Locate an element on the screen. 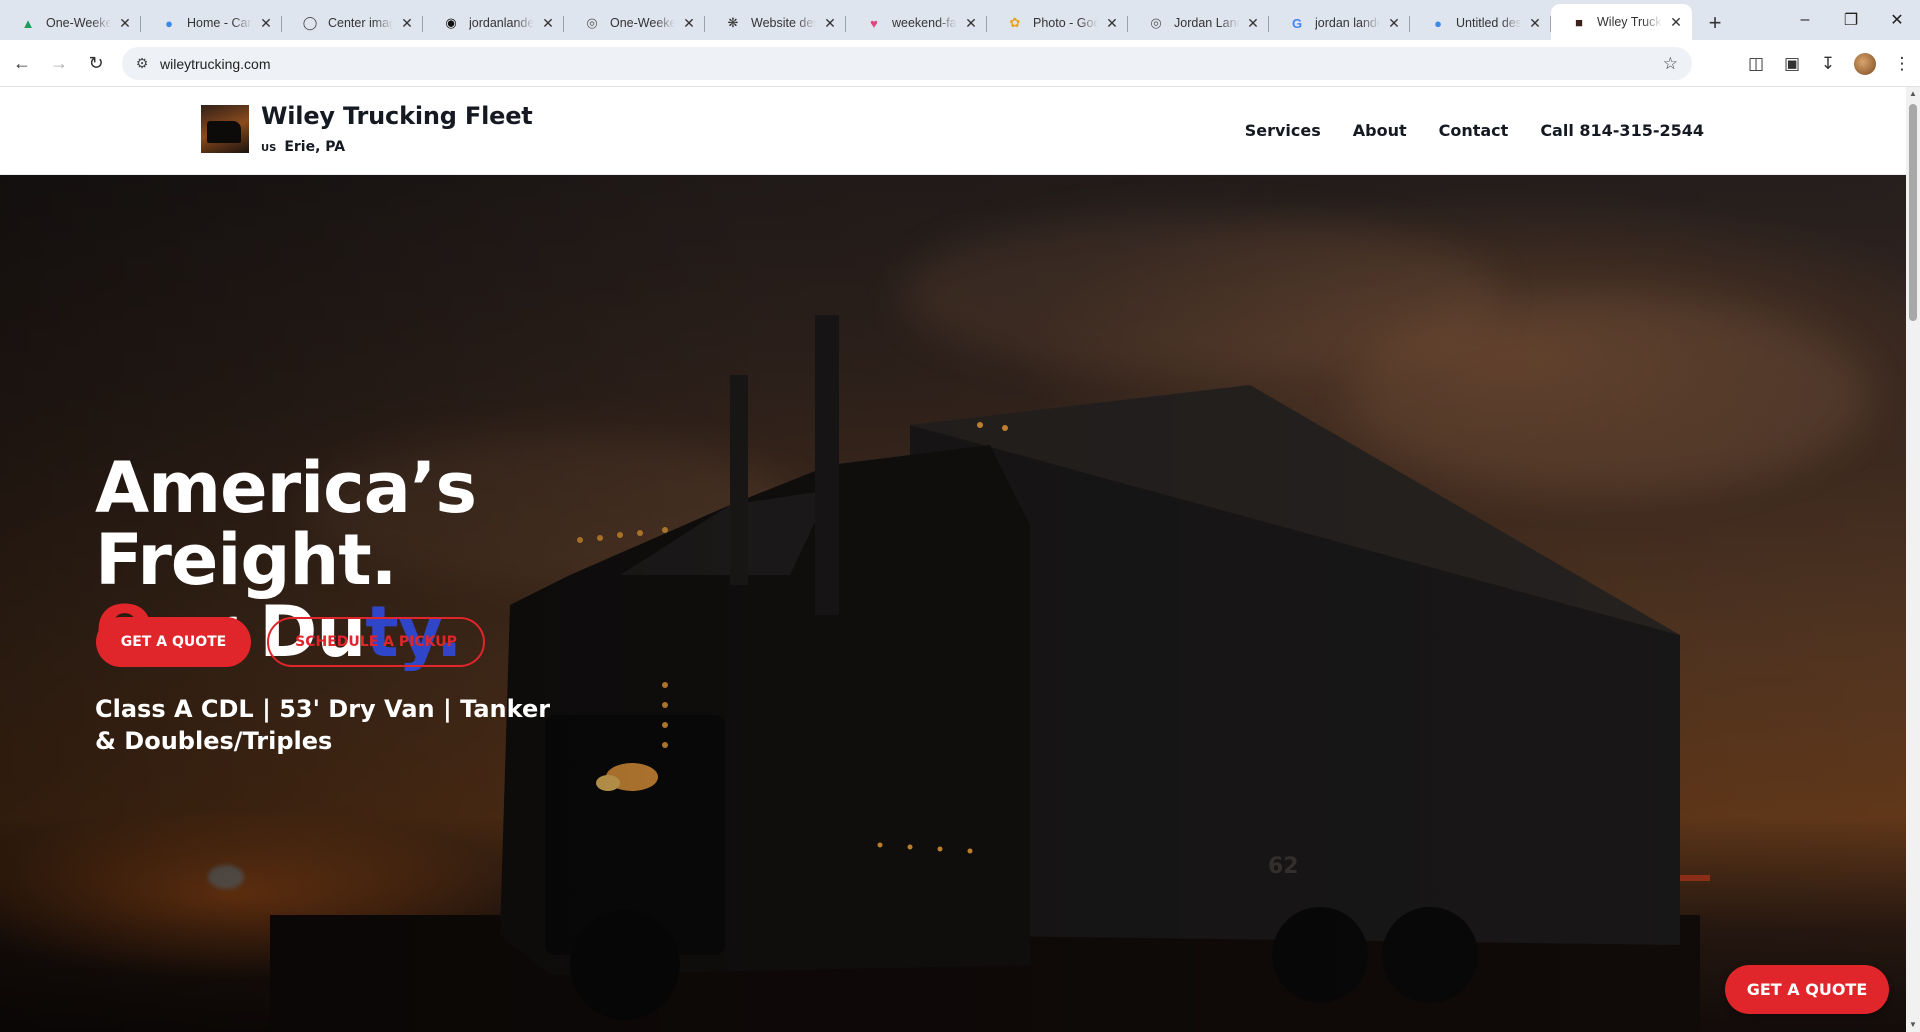  browser-tab: ✿ Photo - Google ✕ is located at coordinates (1057, 23).